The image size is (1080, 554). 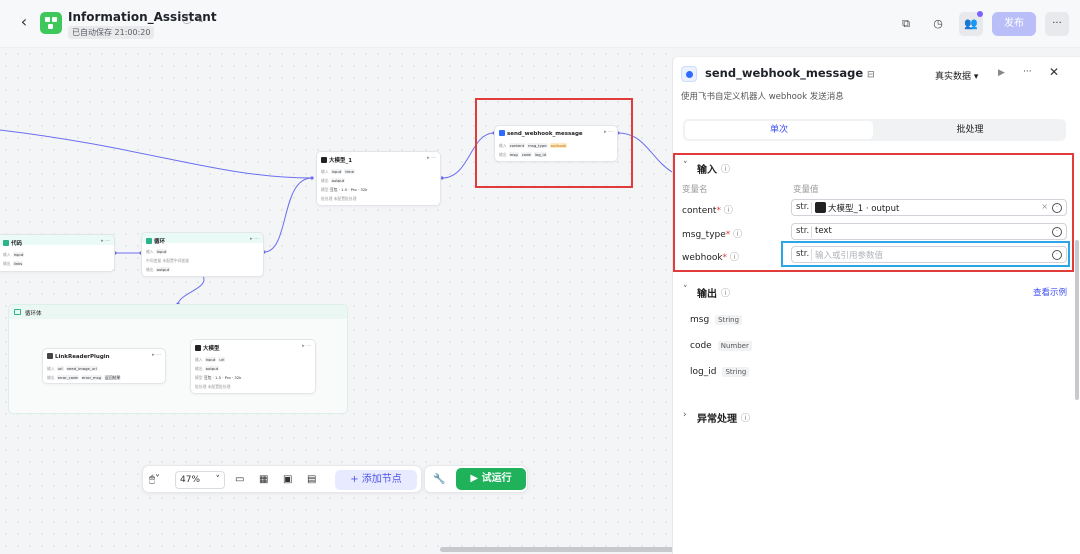 What do you see at coordinates (906, 24) in the screenshot?
I see `copy-icon: ⧉` at bounding box center [906, 24].